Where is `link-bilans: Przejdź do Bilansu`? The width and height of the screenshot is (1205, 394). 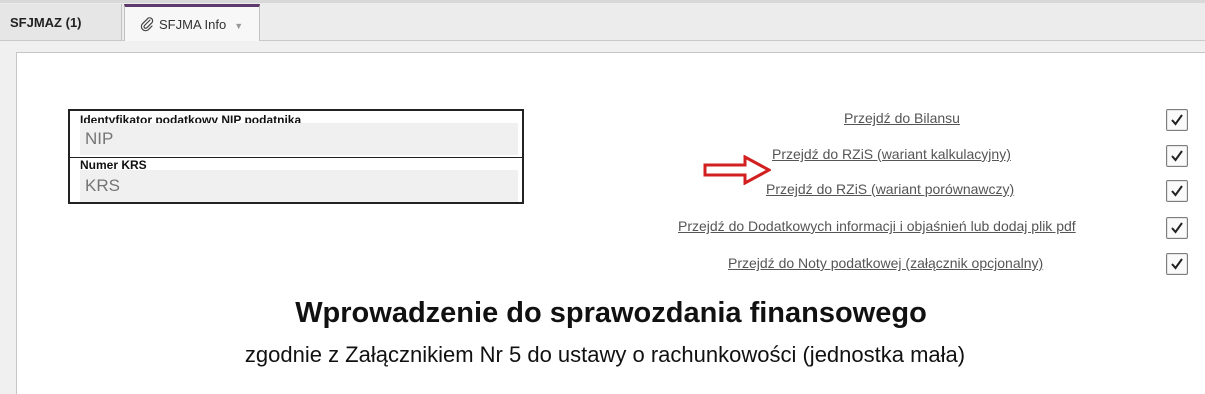
link-bilans: Przejdź do Bilansu is located at coordinates (902, 118).